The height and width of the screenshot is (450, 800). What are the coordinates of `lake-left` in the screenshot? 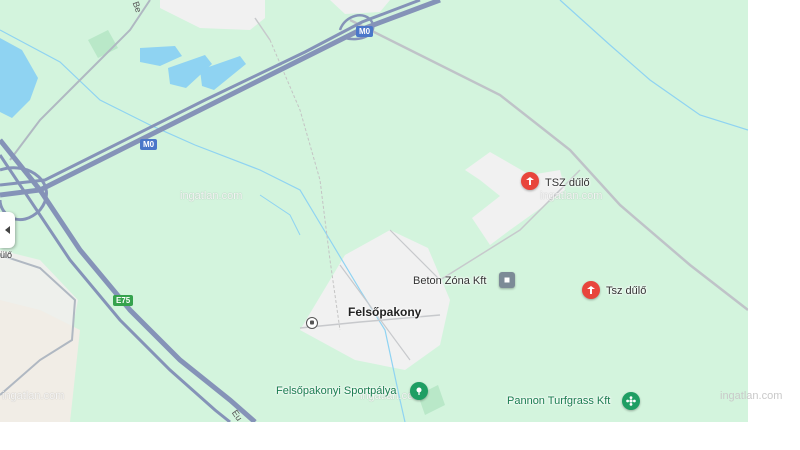 It's located at (19, 78).